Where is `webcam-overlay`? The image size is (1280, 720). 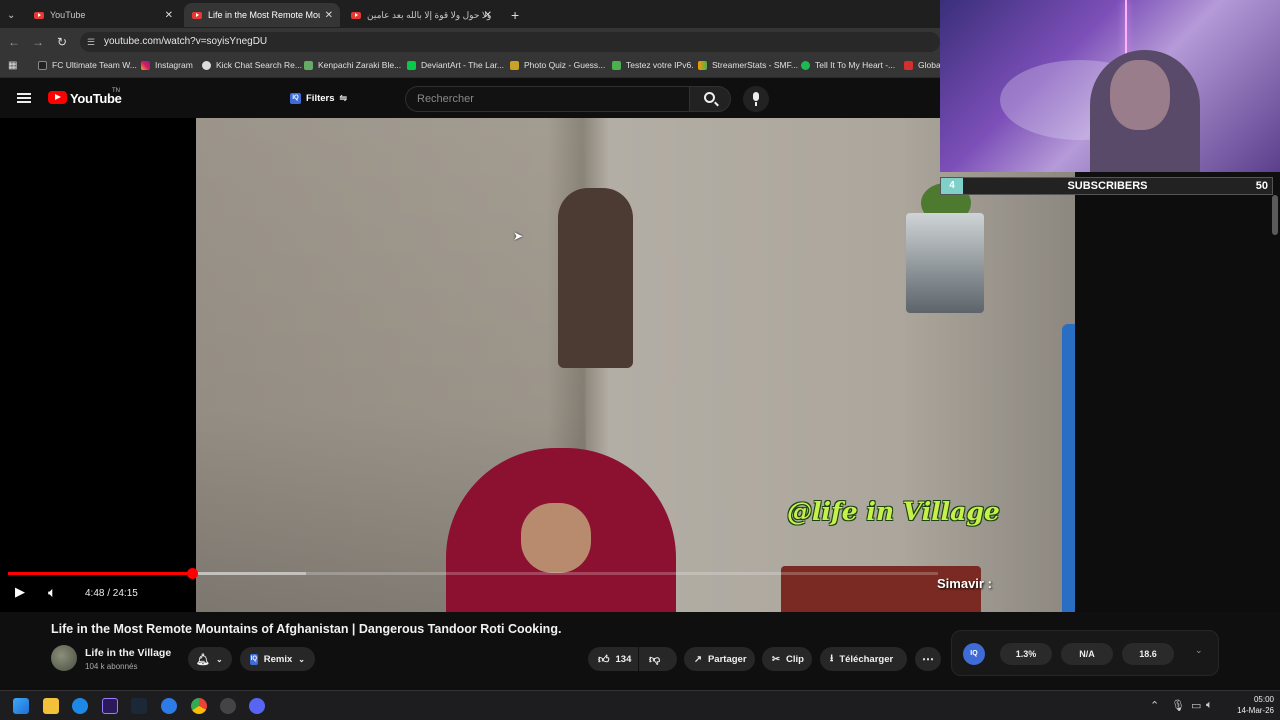 webcam-overlay is located at coordinates (1110, 86).